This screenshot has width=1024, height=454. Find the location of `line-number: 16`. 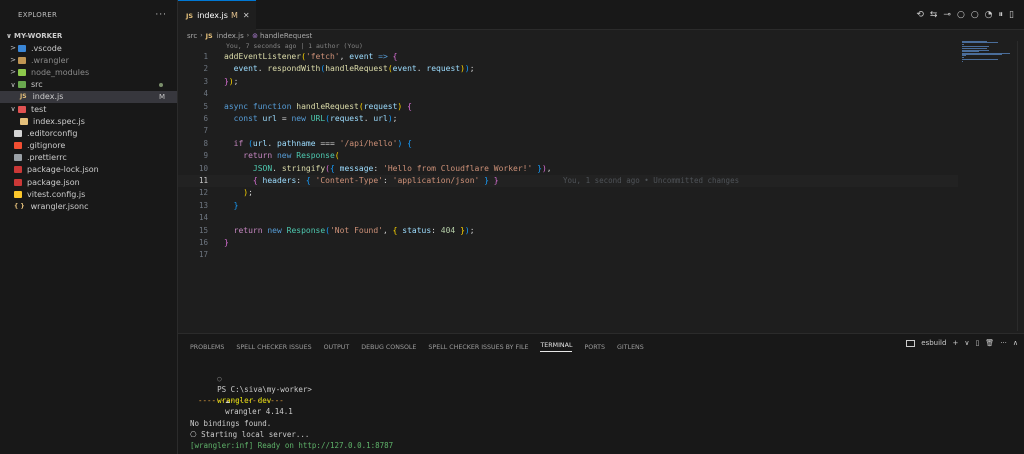

line-number: 16 is located at coordinates (193, 243).